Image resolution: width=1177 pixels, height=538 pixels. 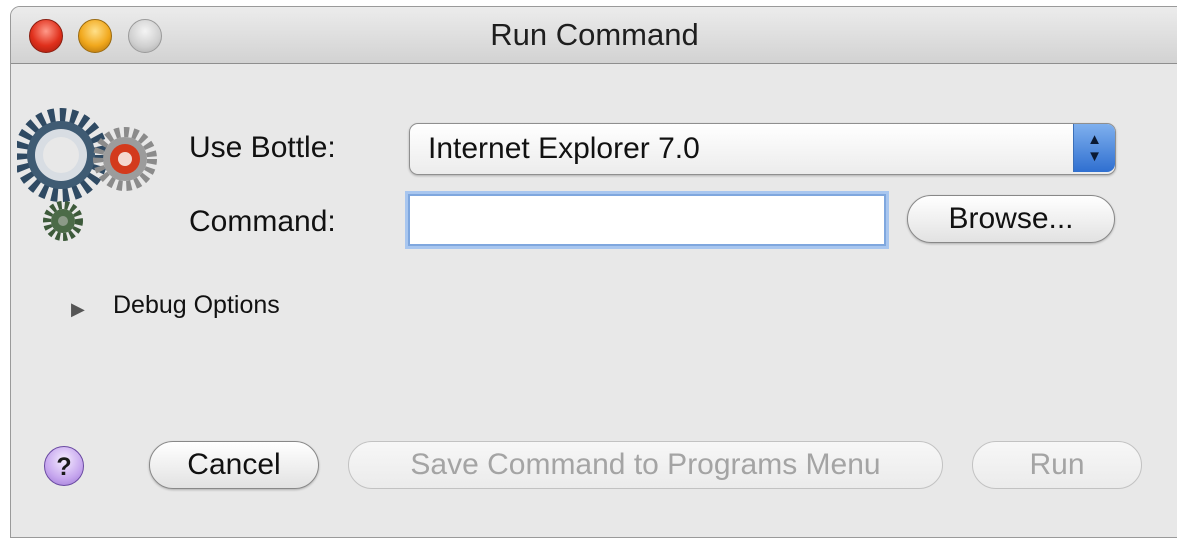 I want to click on help-button: ?, so click(x=64, y=466).